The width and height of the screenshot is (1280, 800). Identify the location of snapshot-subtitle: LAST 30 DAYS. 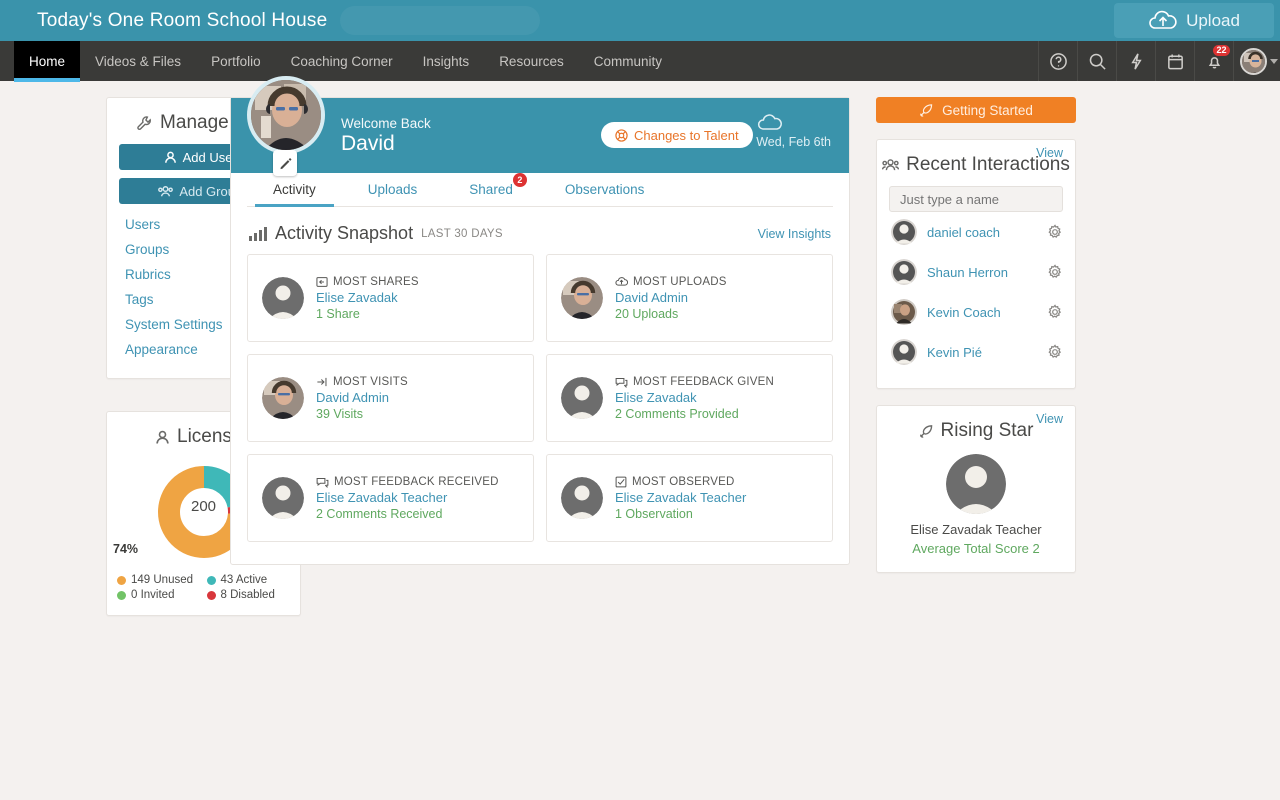
(462, 233).